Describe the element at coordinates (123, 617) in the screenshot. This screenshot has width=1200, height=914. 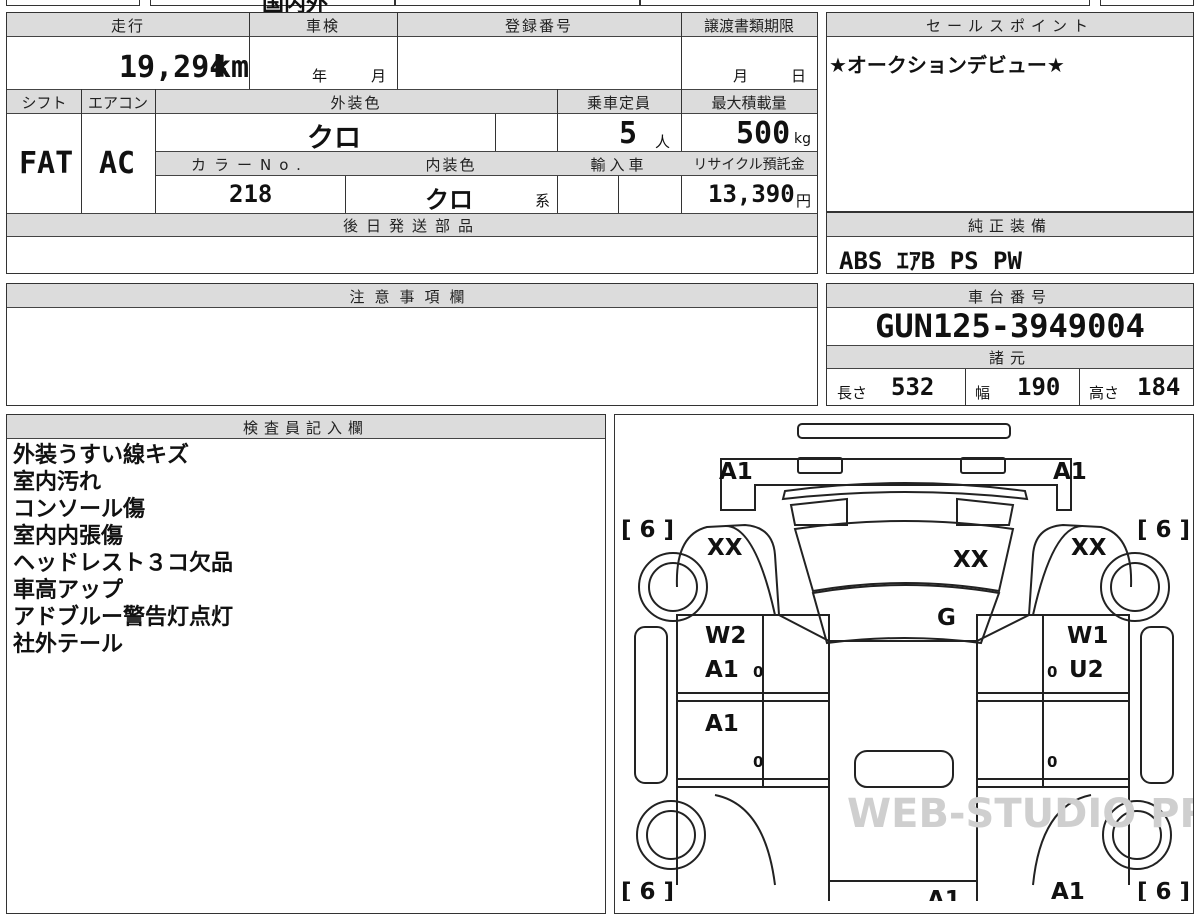
I see `note-item: アドブルー警告灯点灯` at that location.